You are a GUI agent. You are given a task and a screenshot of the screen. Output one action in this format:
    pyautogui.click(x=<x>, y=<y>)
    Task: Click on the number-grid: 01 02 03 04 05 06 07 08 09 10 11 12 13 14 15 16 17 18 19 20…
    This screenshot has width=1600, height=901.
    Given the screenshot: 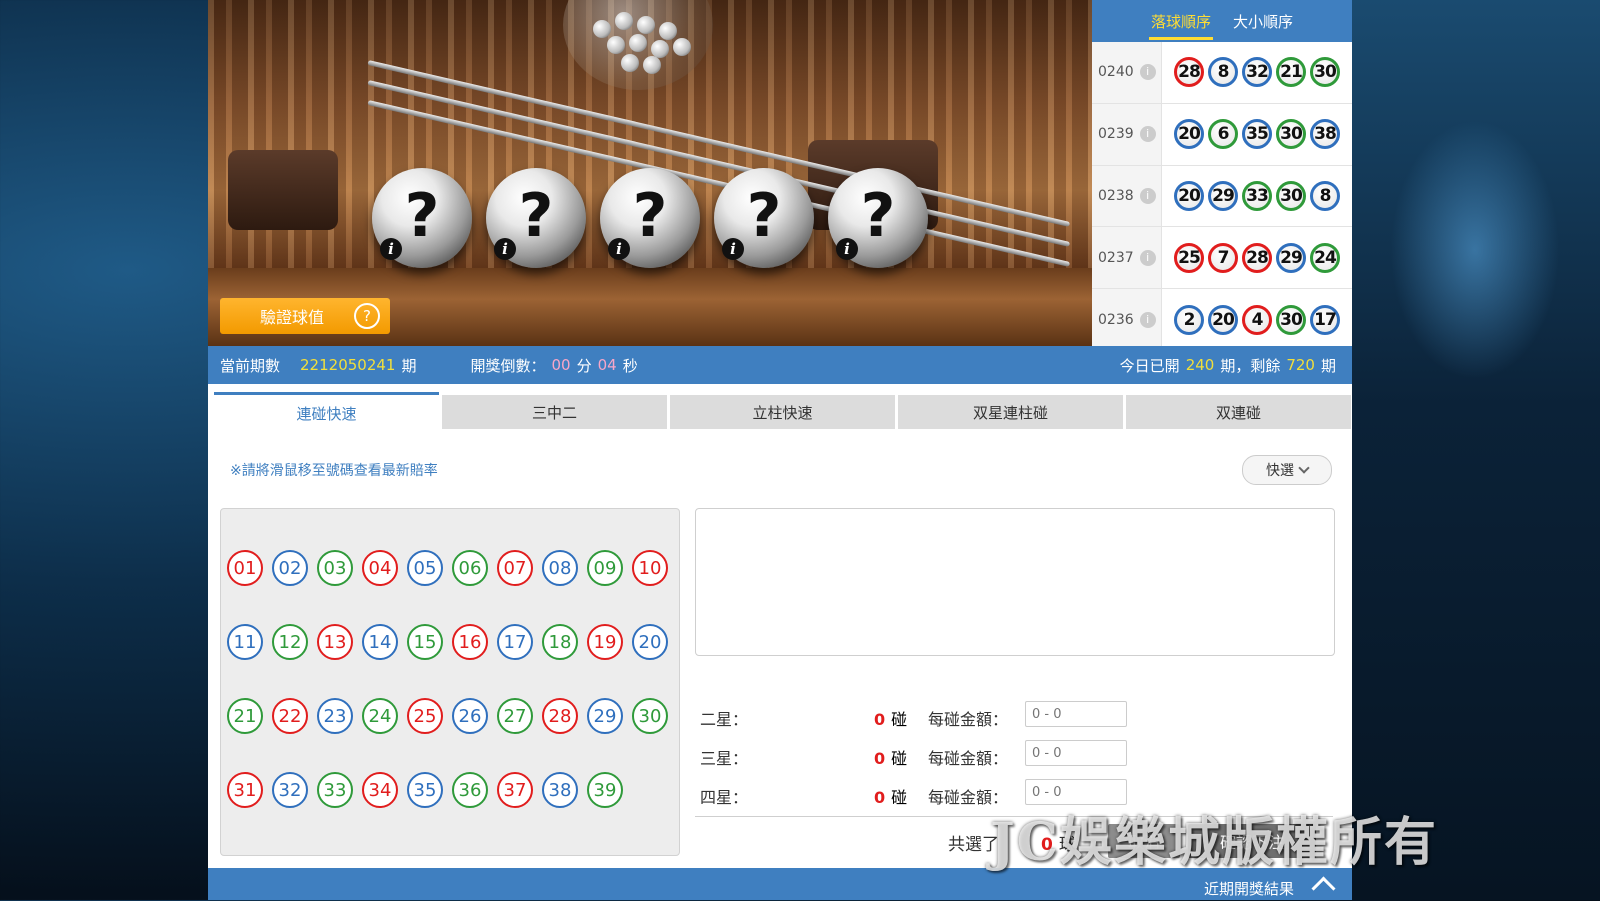 What is the action you would take?
    pyautogui.click(x=450, y=682)
    